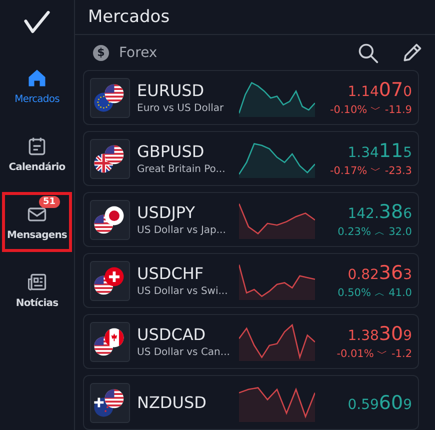  Describe the element at coordinates (375, 231) in the screenshot. I see `price-change: 0.23% ︿ 32.0` at that location.